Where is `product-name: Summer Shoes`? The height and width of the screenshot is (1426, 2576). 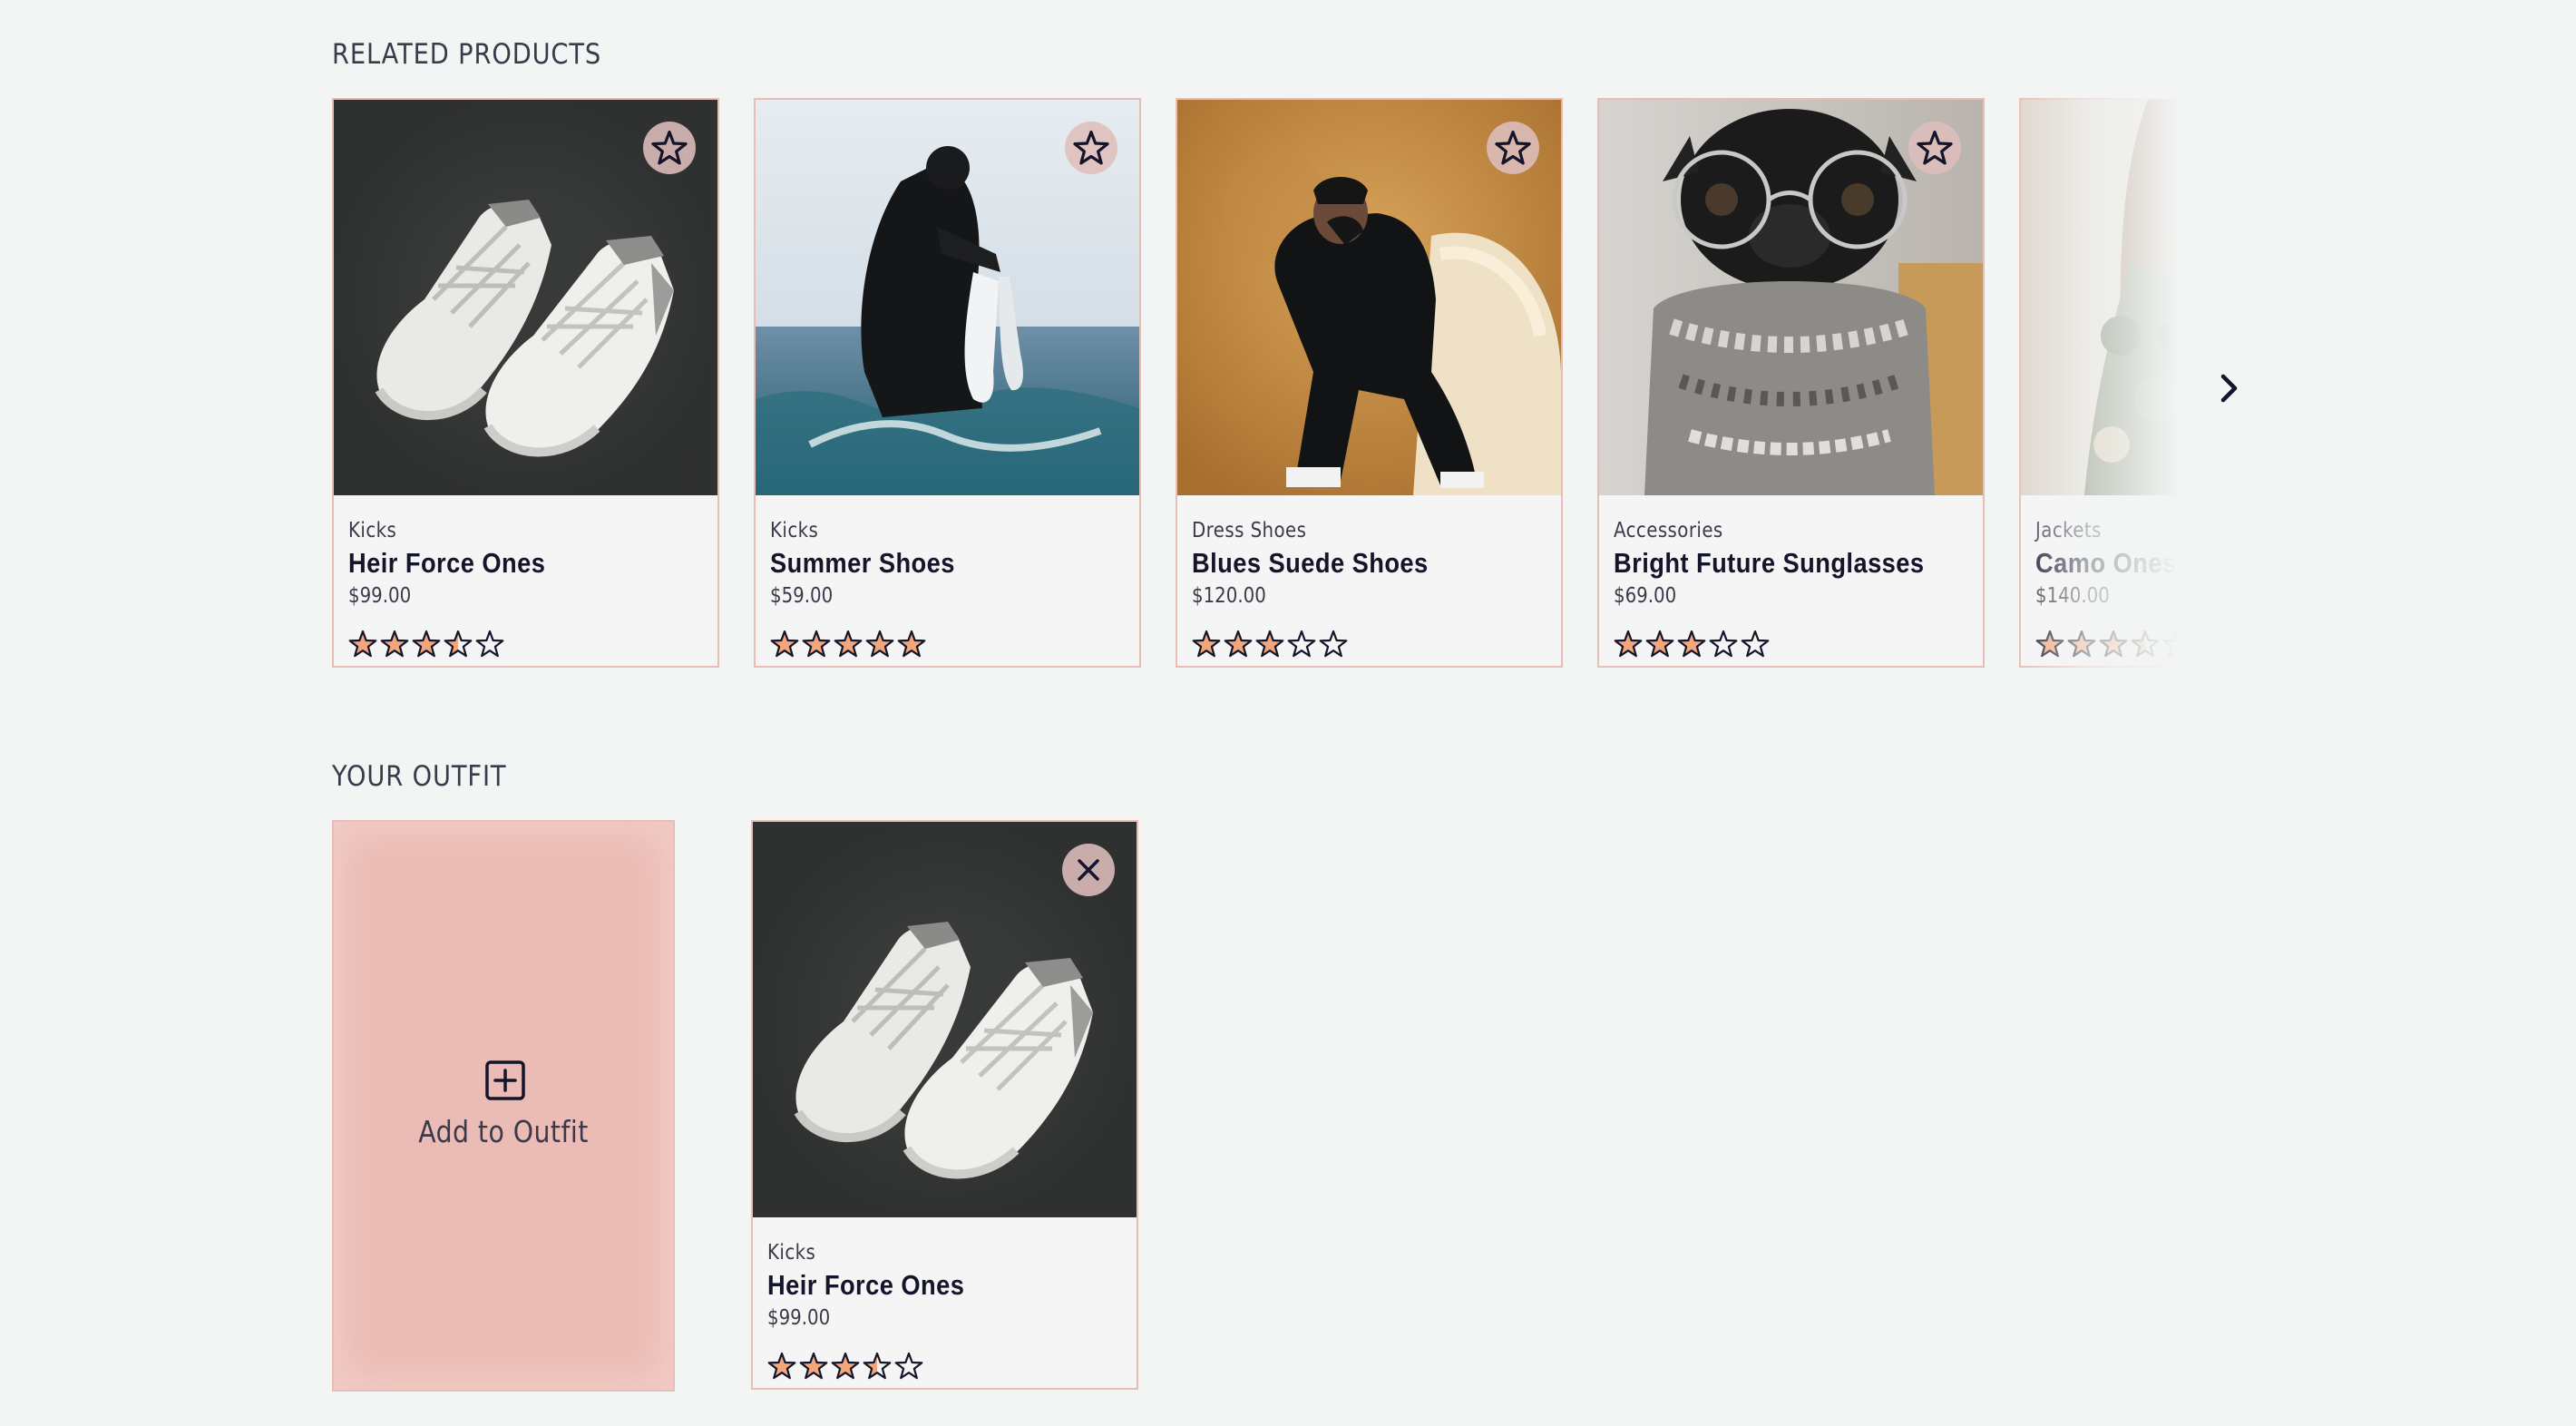 product-name: Summer Shoes is located at coordinates (862, 563).